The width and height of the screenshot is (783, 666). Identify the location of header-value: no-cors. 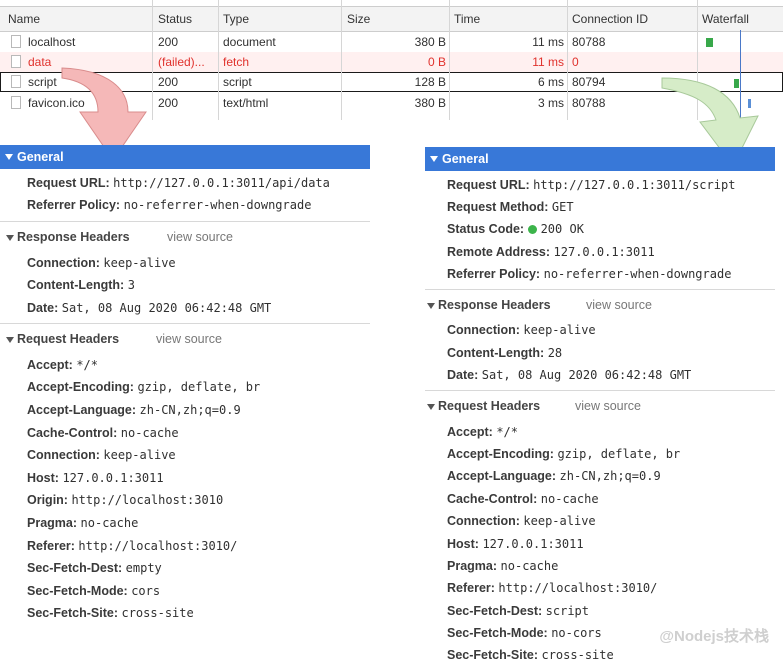
(576, 633).